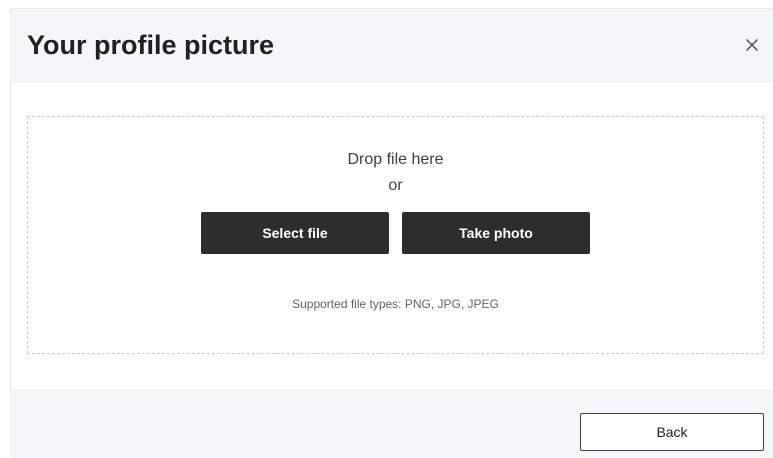 The width and height of the screenshot is (773, 458). I want to click on close-icon, so click(752, 47).